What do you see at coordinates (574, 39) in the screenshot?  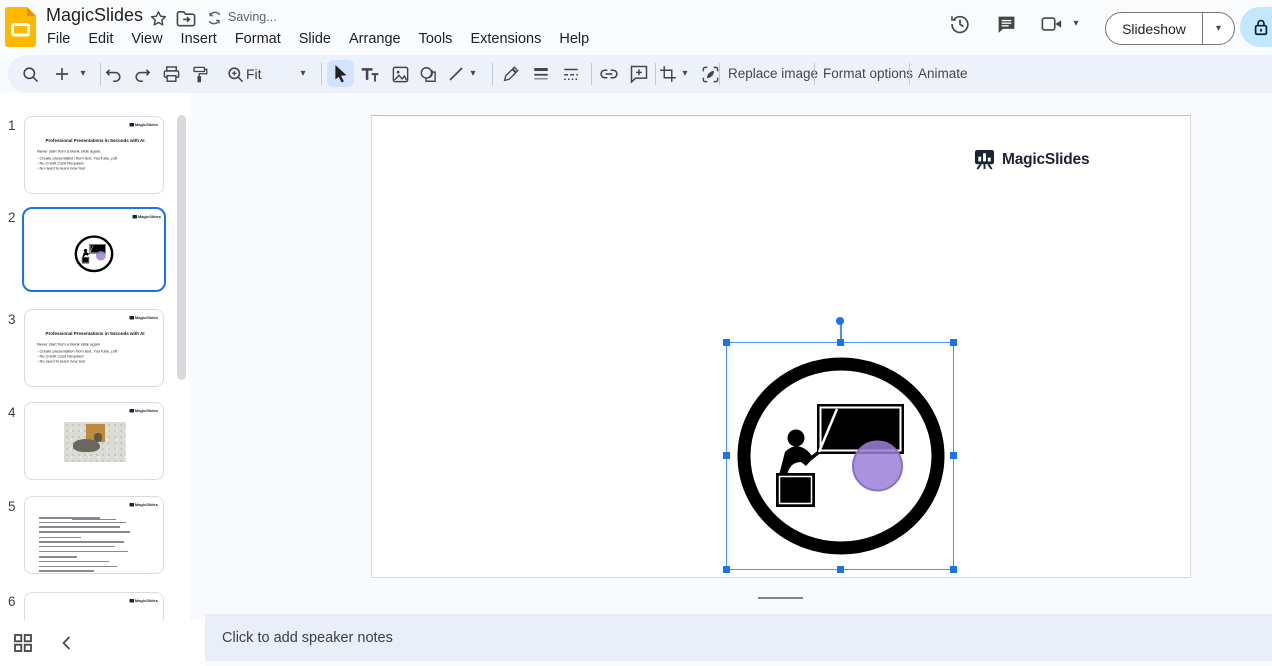 I see `menu-help: Help` at bounding box center [574, 39].